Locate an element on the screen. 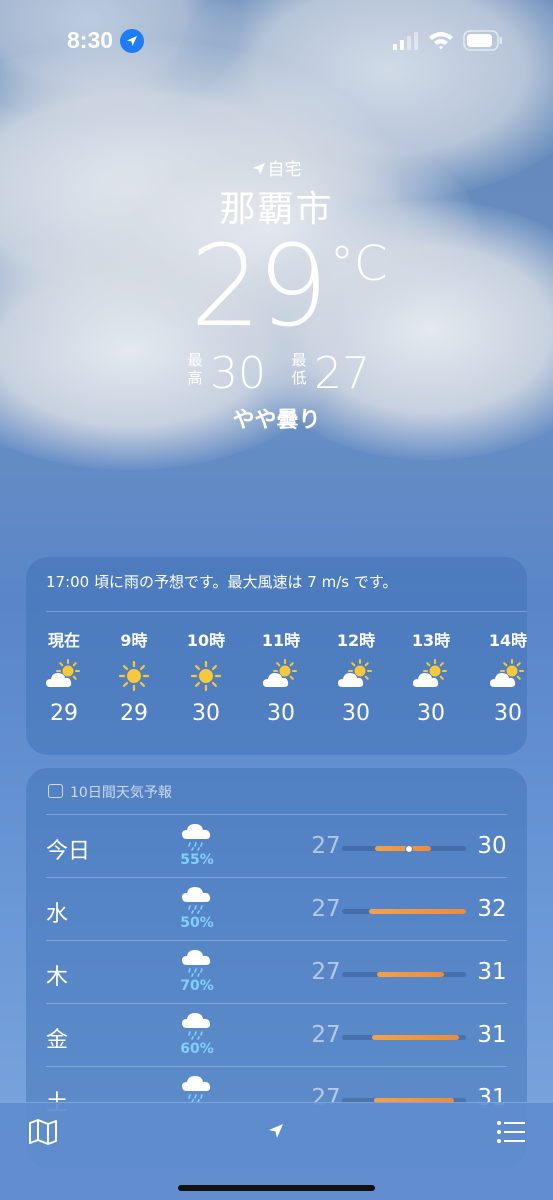 The height and width of the screenshot is (1200, 553). day-label: 水 is located at coordinates (57, 914).